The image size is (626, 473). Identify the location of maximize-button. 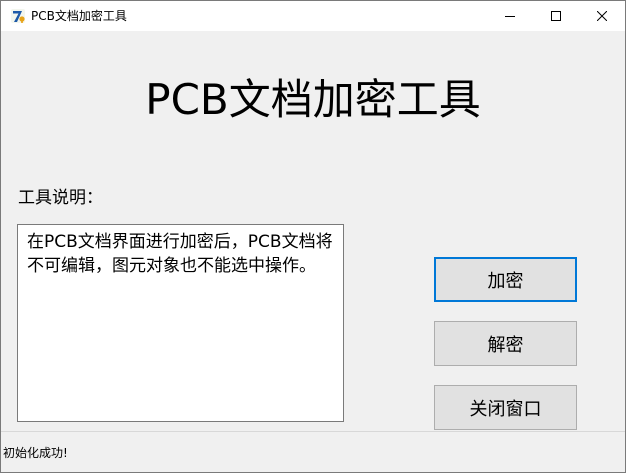
(556, 16).